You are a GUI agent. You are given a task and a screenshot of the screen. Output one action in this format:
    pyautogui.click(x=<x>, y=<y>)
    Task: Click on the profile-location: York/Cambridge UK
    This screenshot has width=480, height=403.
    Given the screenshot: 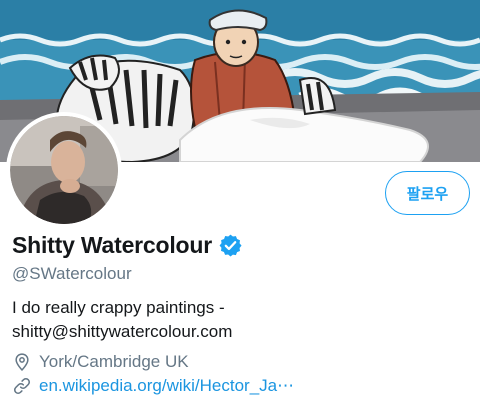 What is the action you would take?
    pyautogui.click(x=100, y=362)
    